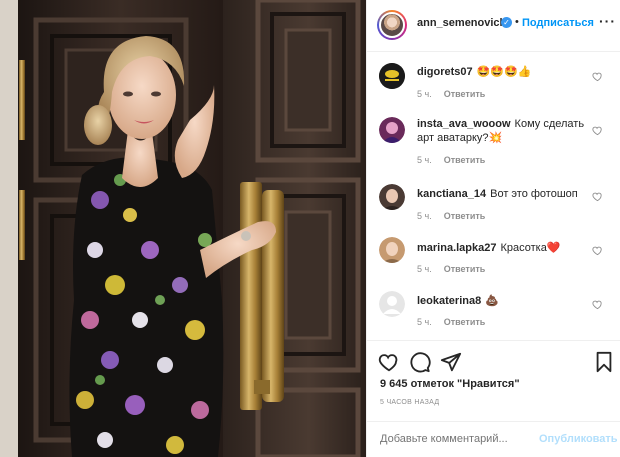 This screenshot has width=620, height=457. I want to click on share-paper-plane-icon, so click(451, 362).